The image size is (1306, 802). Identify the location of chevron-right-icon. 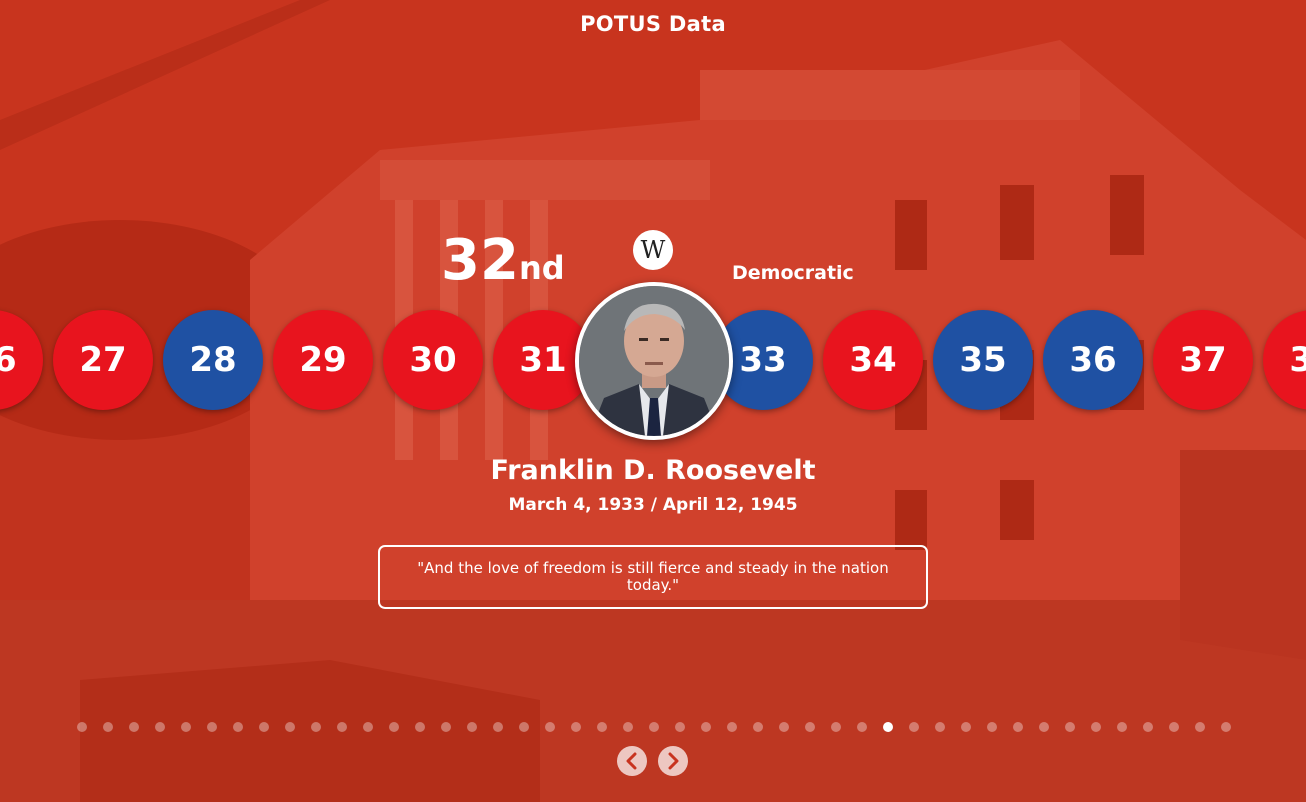
(673, 761).